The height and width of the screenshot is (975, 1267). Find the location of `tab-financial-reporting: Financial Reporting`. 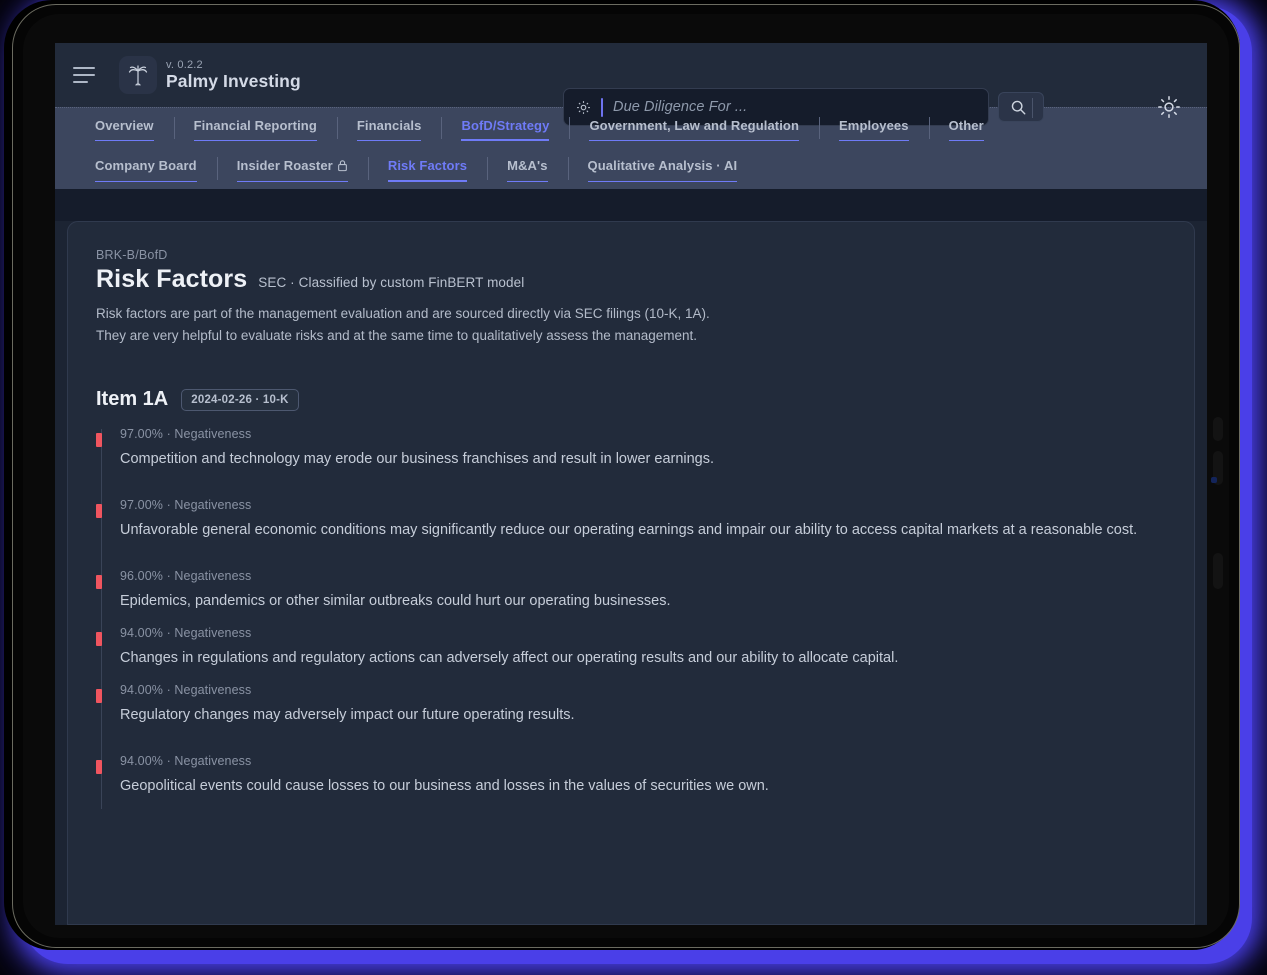

tab-financial-reporting: Financial Reporting is located at coordinates (255, 128).